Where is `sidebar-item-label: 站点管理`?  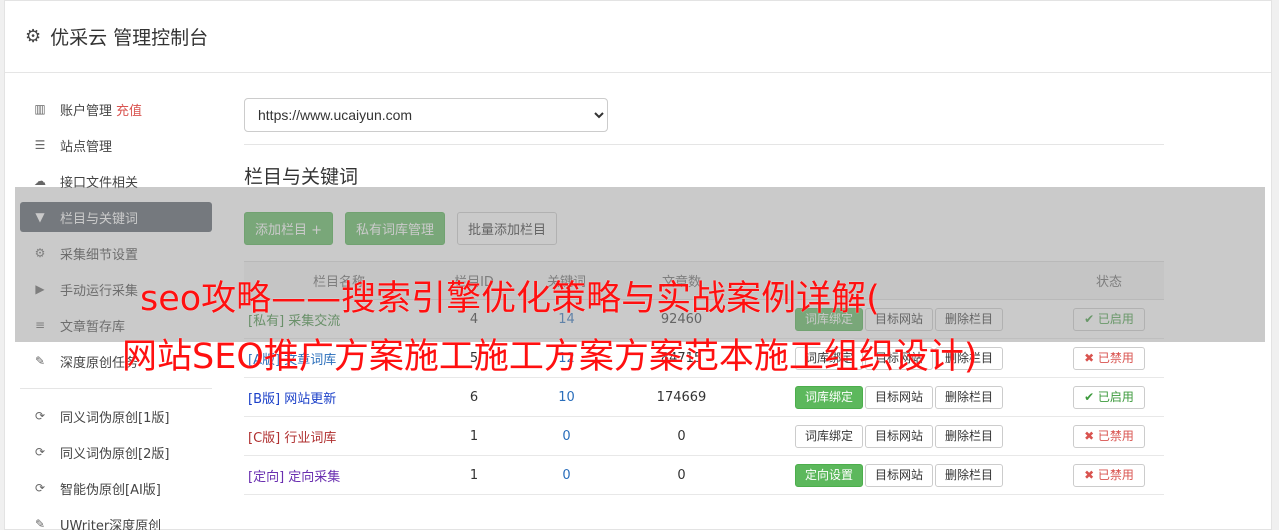 sidebar-item-label: 站点管理 is located at coordinates (86, 147).